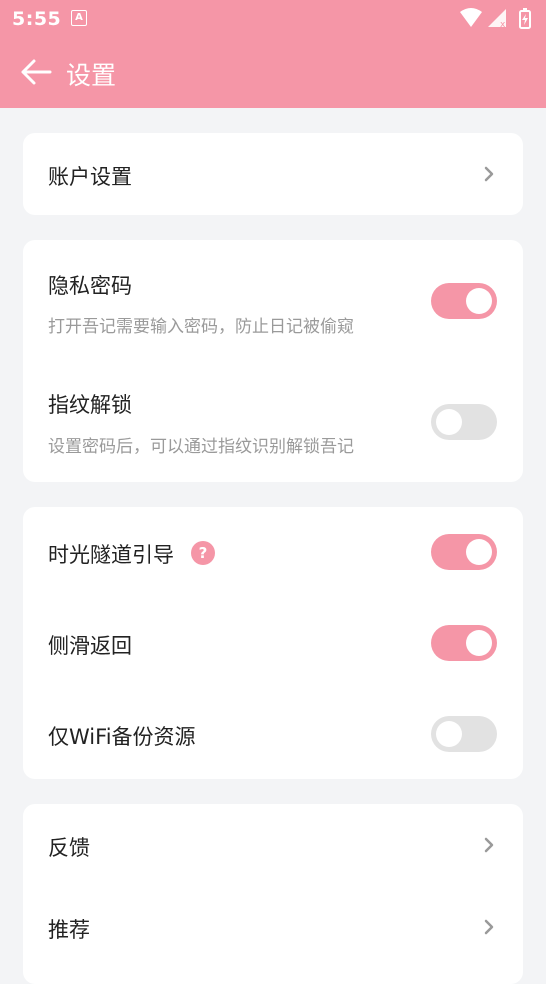  I want to click on feedback-label: 反馈, so click(69, 848).